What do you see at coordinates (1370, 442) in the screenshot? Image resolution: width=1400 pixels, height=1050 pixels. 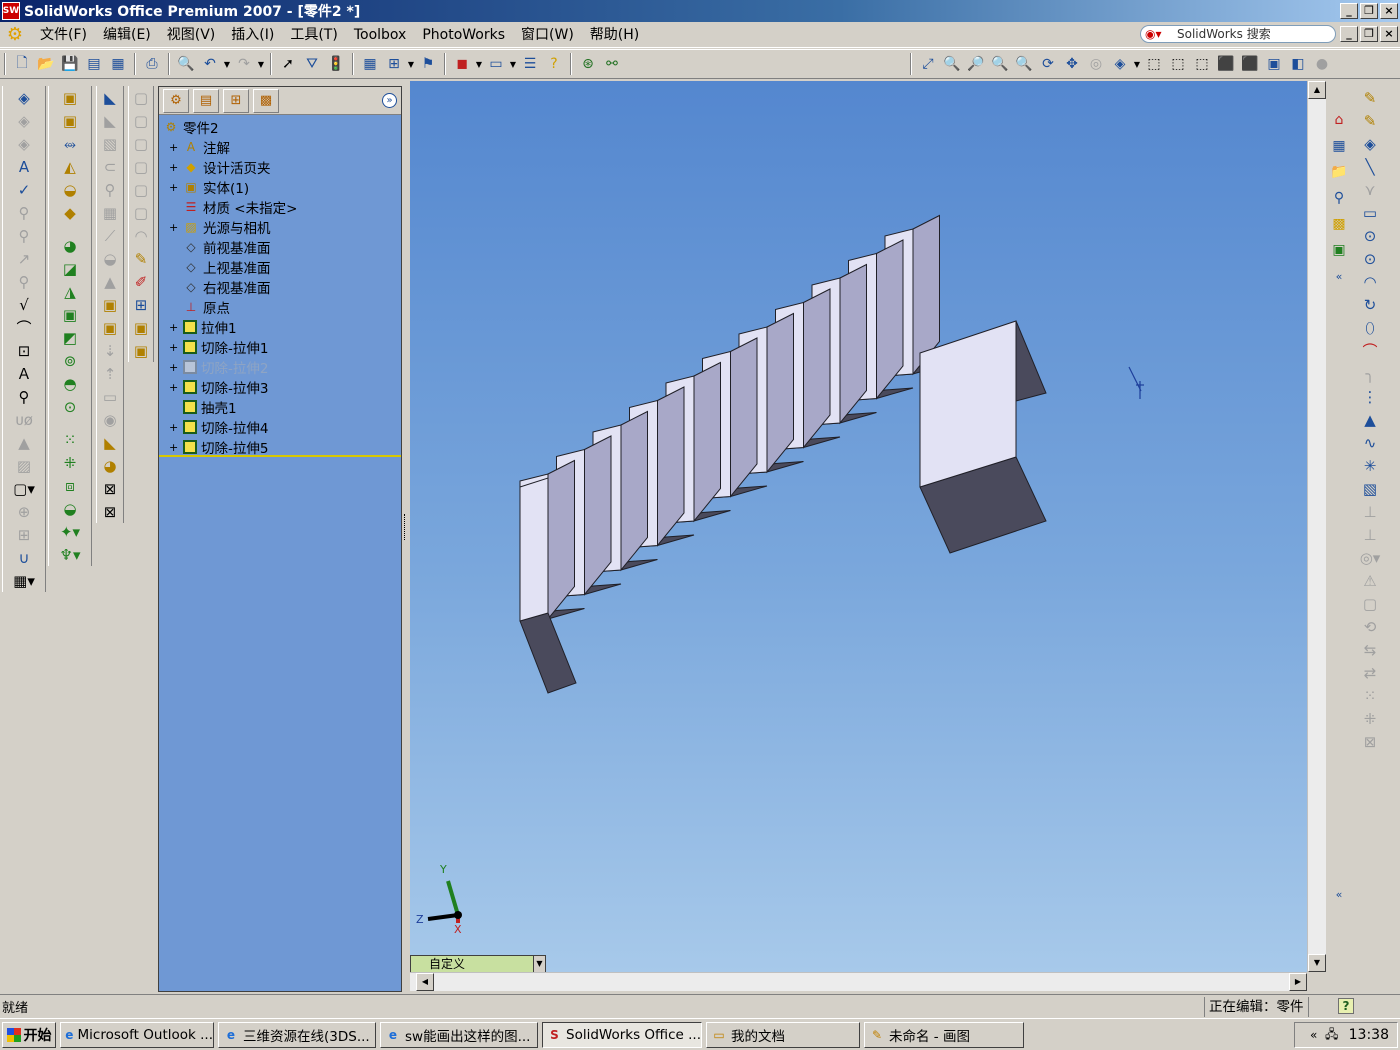 I see `spline-icon: ∿` at bounding box center [1370, 442].